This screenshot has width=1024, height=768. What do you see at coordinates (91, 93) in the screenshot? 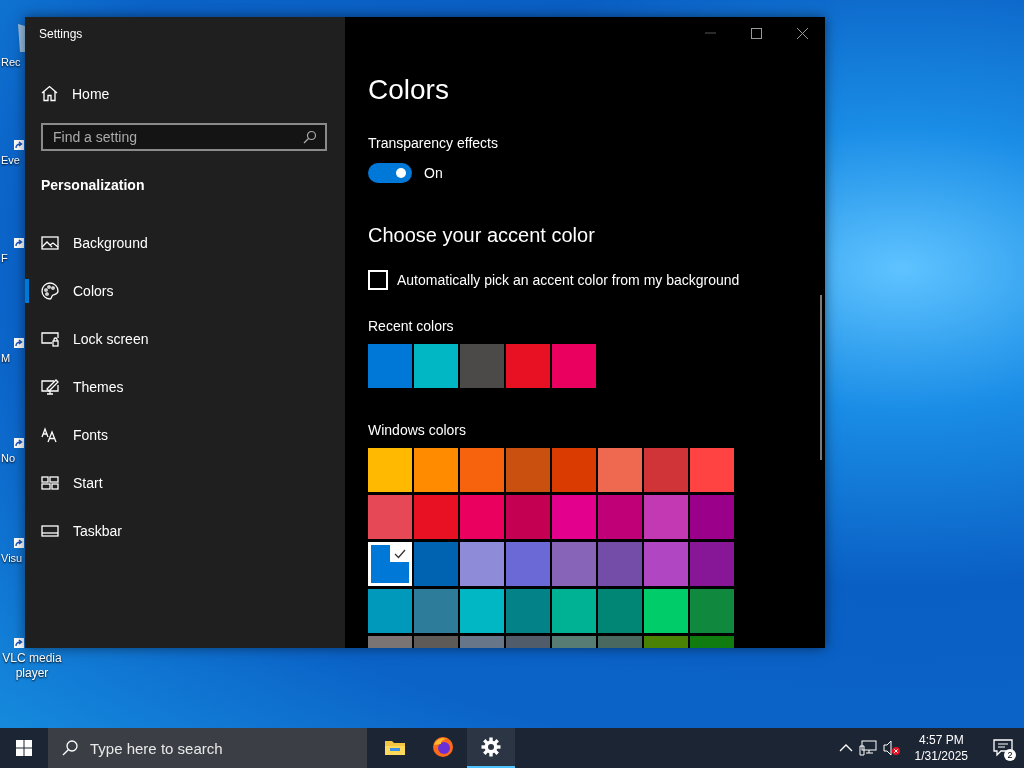
I see `home-link: Home` at bounding box center [91, 93].